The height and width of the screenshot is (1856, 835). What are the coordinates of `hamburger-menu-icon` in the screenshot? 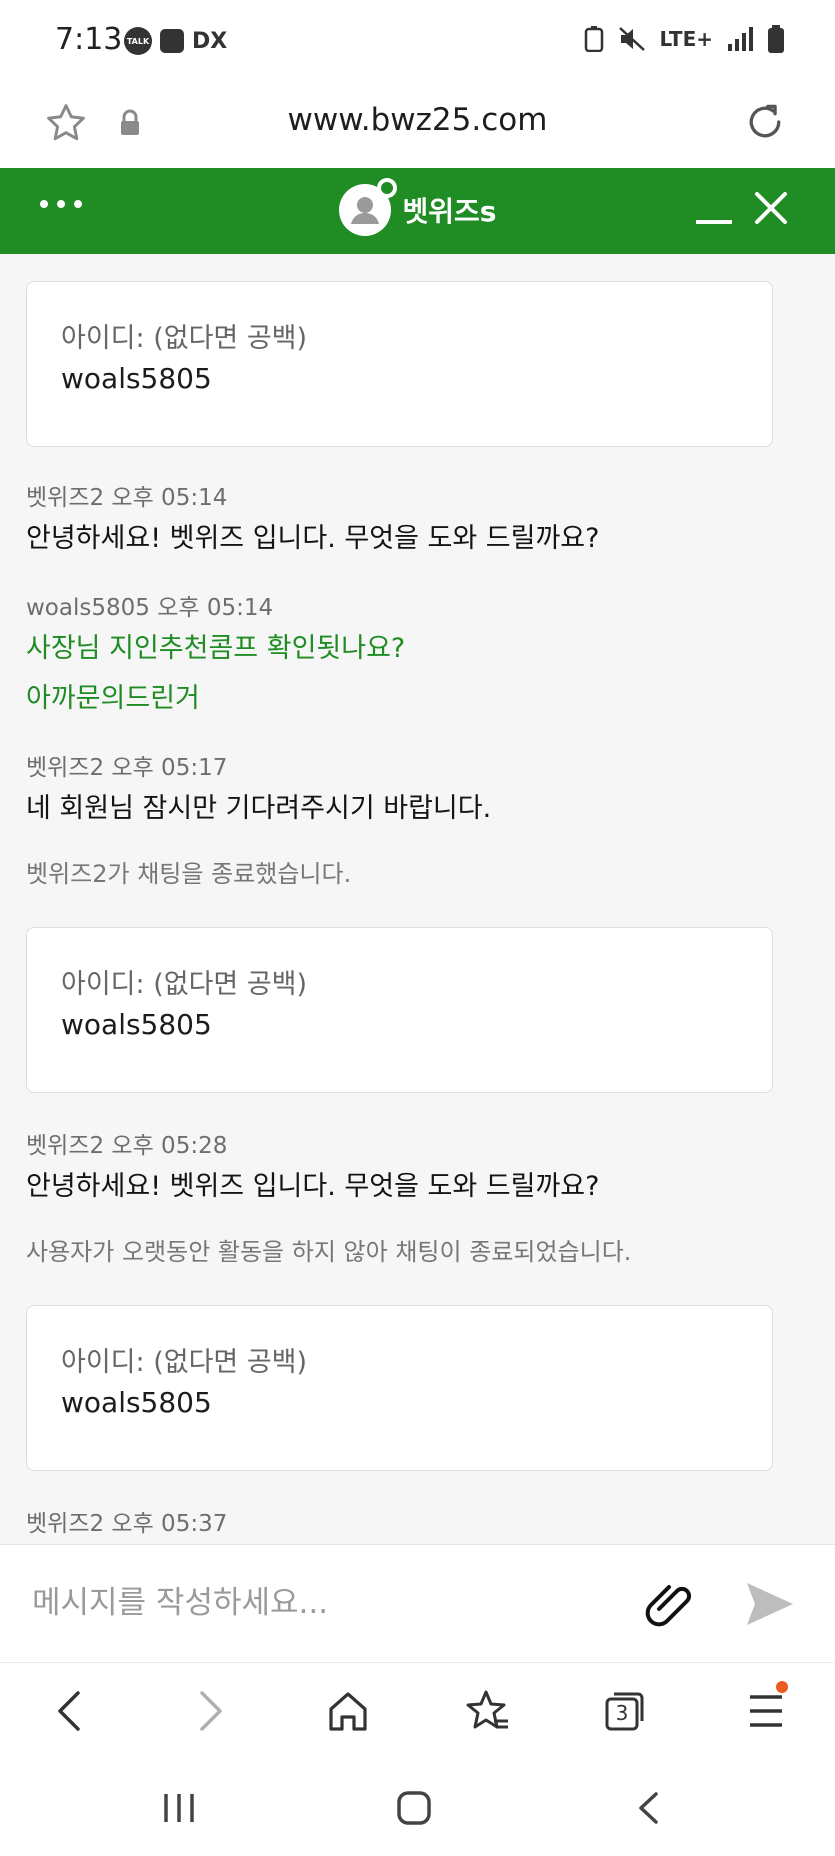 It's located at (766, 1711).